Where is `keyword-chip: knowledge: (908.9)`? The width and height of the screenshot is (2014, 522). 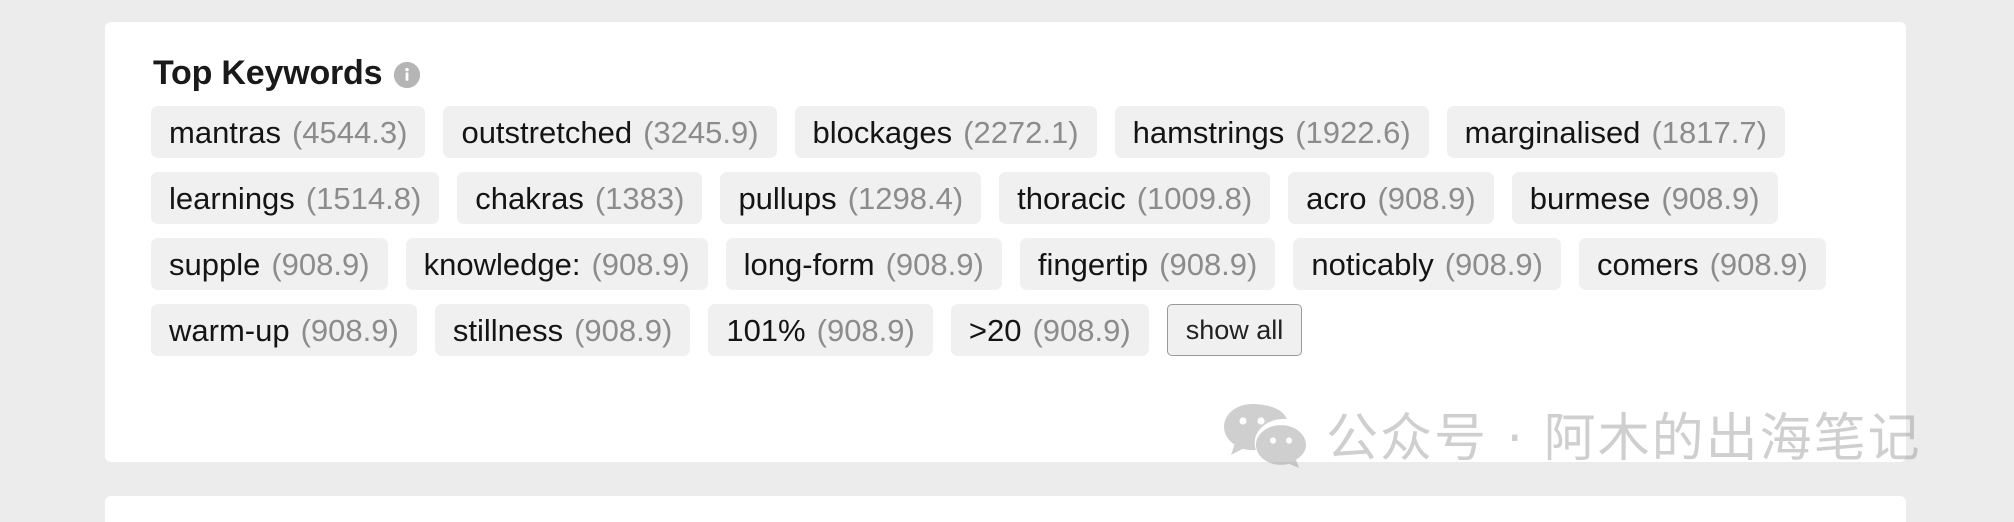 keyword-chip: knowledge: (908.9) is located at coordinates (556, 264).